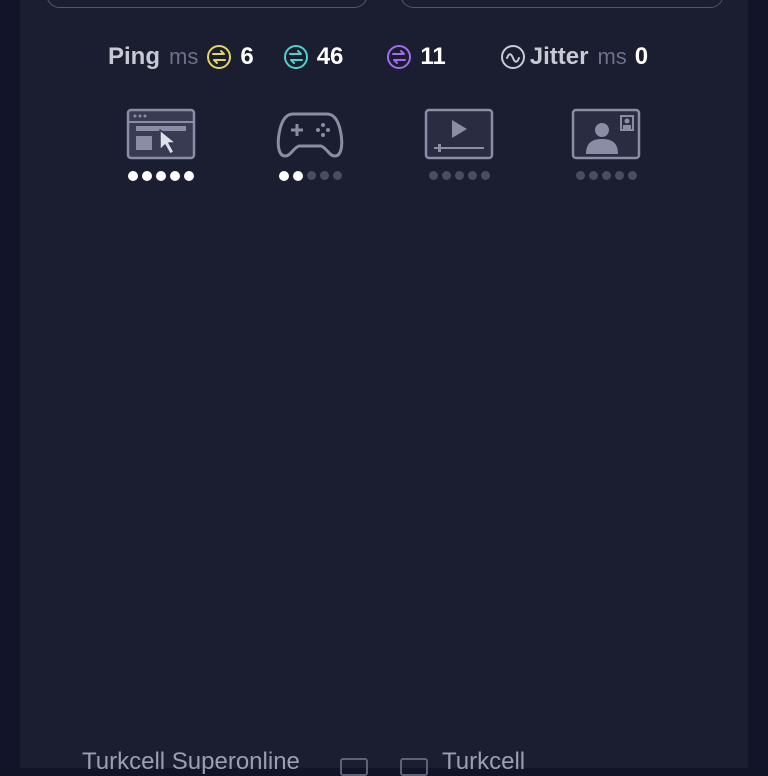  Describe the element at coordinates (559, 56) in the screenshot. I see `jitter-label: Jitter` at that location.